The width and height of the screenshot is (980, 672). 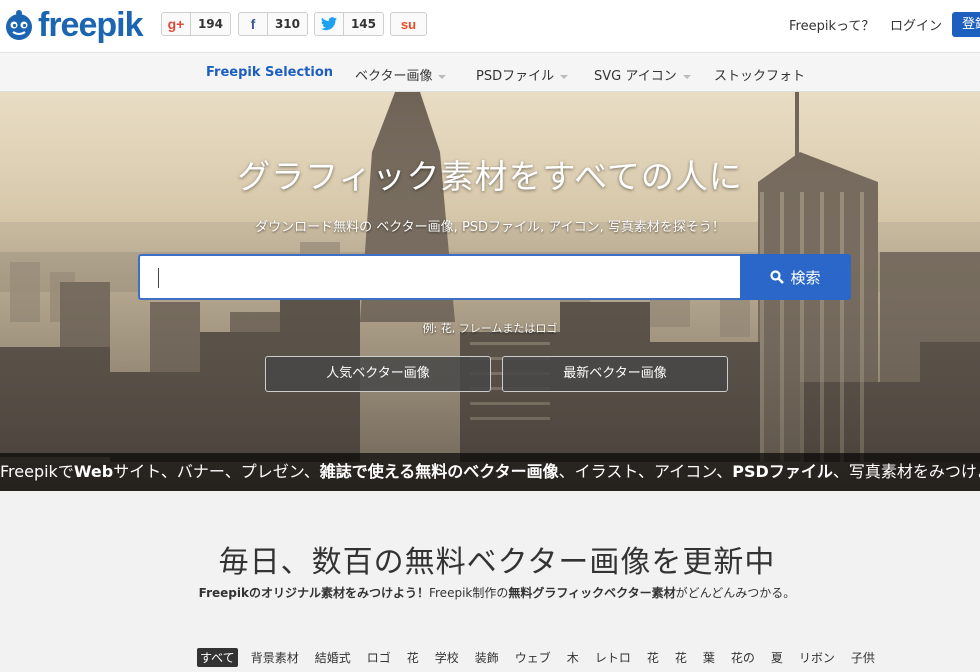 I want to click on search-input, so click(x=439, y=277).